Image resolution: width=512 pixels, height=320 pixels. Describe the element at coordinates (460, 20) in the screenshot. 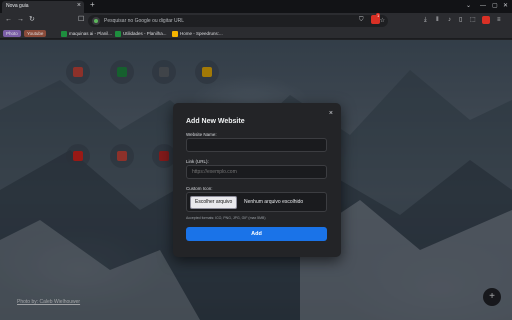

I see `sidebar-icon: ▯` at that location.